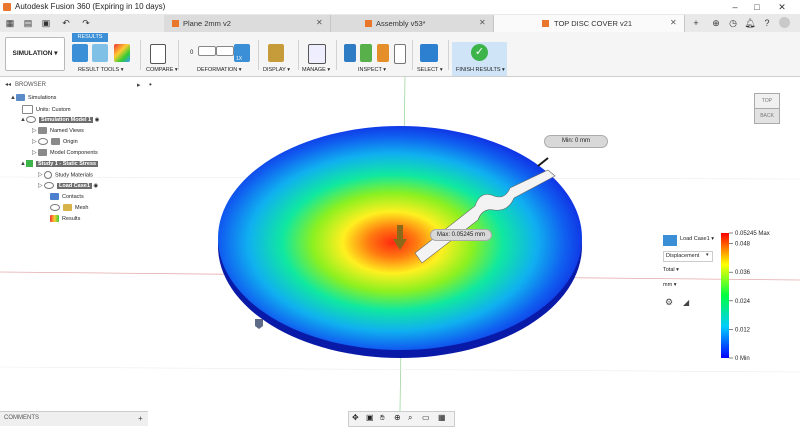  What do you see at coordinates (31, 119) in the screenshot?
I see `eye-icon` at bounding box center [31, 119].